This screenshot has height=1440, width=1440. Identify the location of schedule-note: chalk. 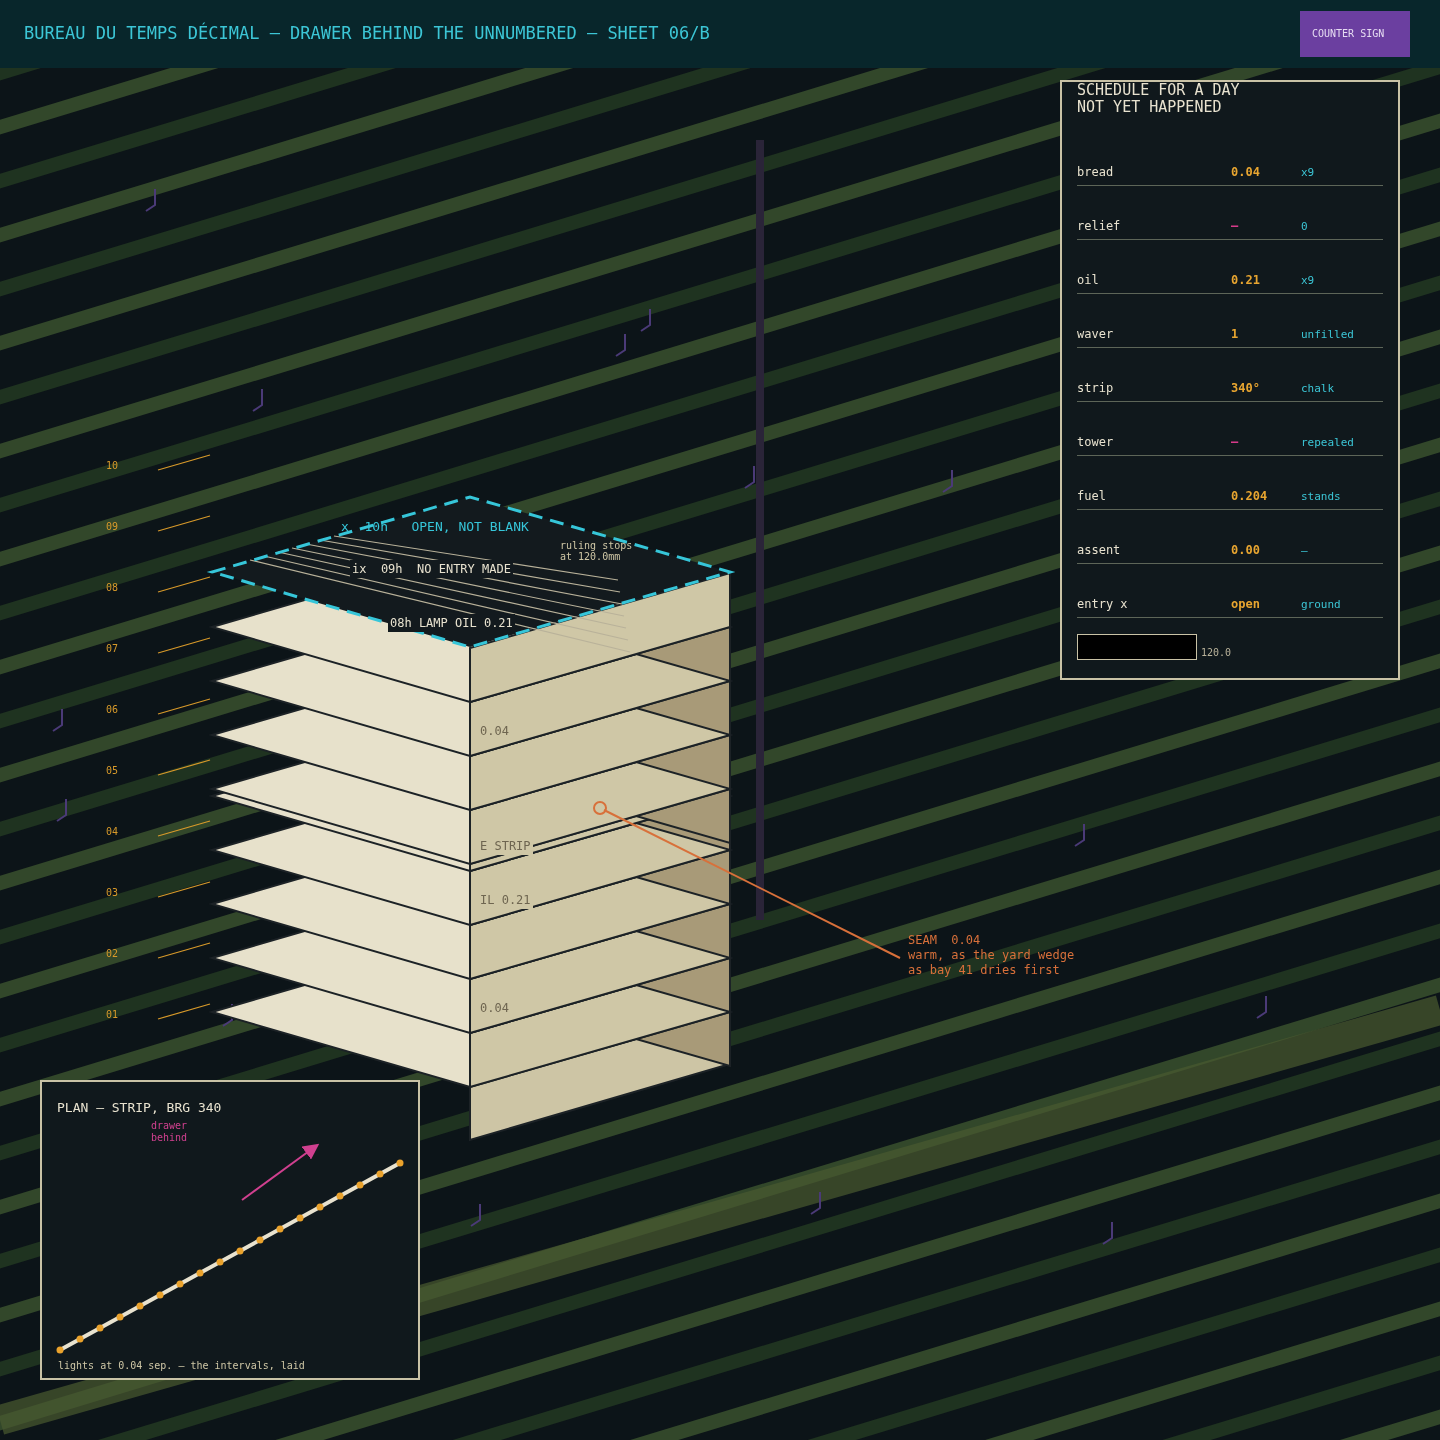
(1318, 388).